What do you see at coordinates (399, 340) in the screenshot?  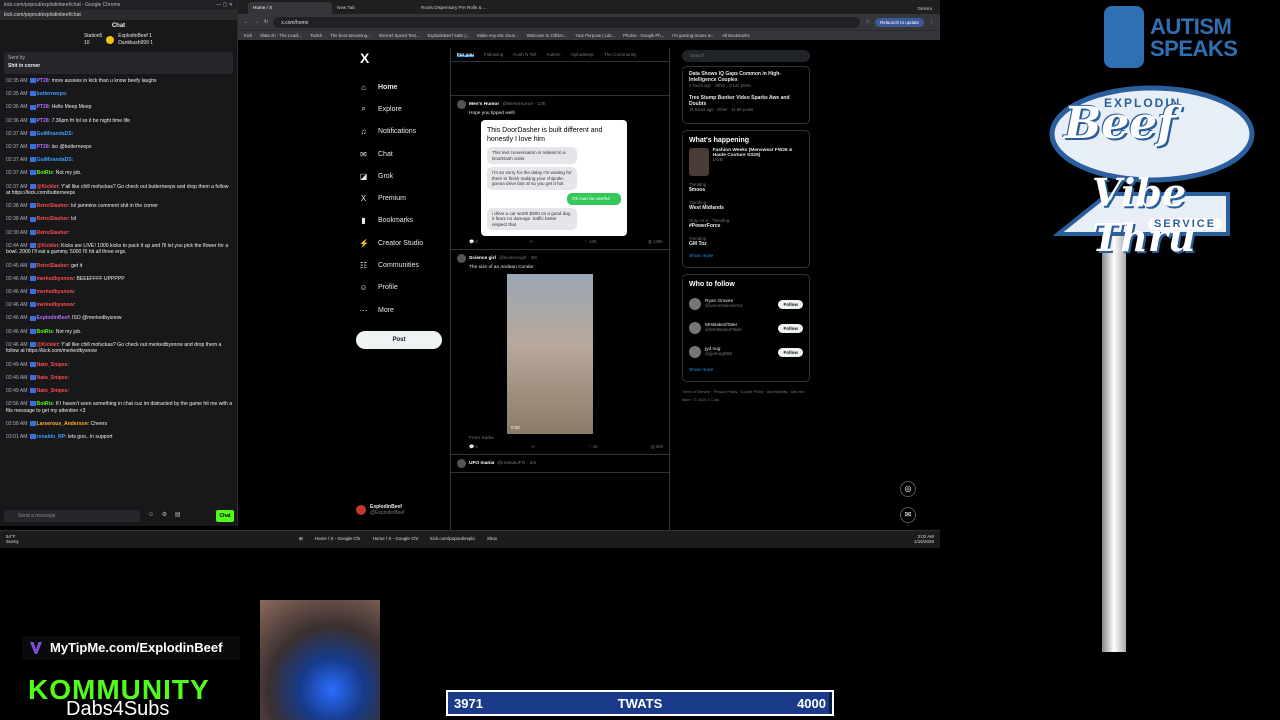 I see `post-button: Post` at bounding box center [399, 340].